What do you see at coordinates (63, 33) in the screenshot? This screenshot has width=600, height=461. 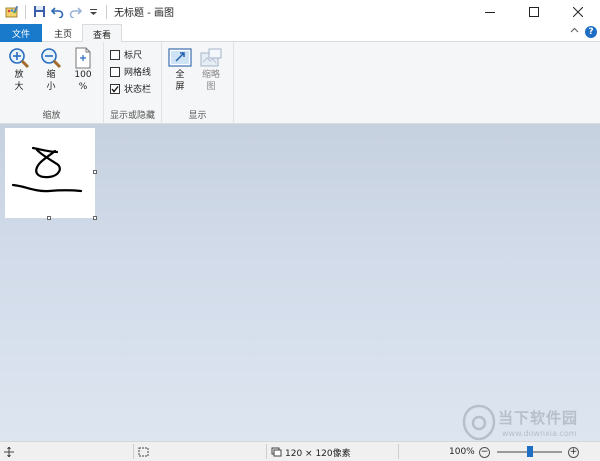 I see `tab-home: 主页` at bounding box center [63, 33].